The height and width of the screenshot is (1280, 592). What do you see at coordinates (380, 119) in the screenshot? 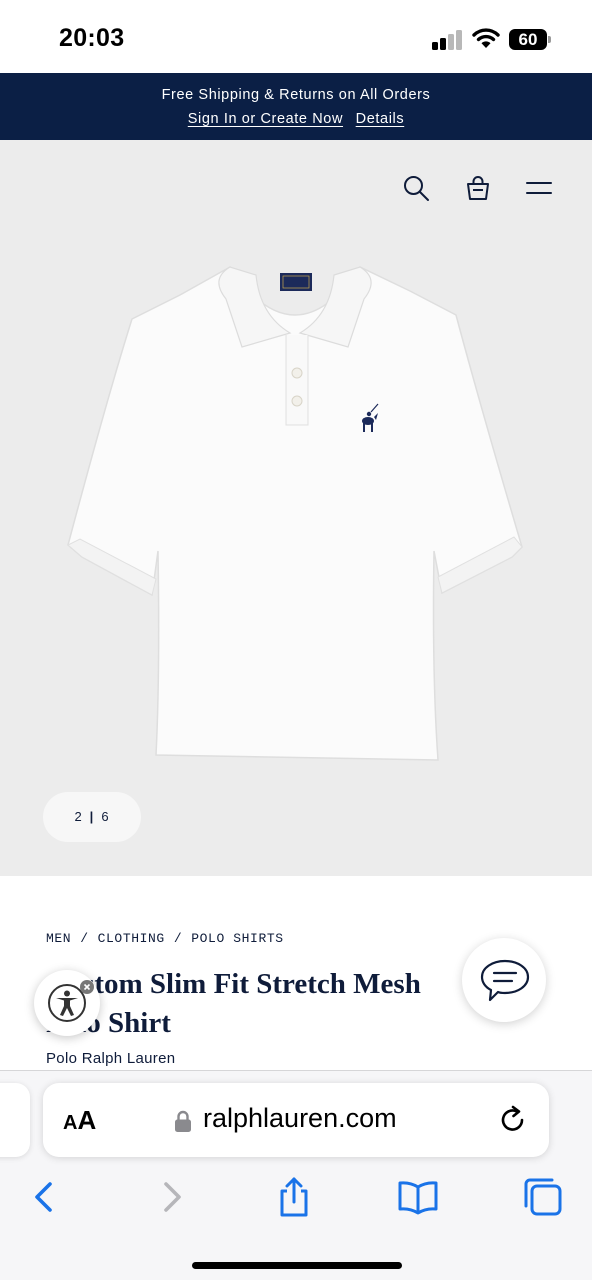
I see `details-link: Details` at bounding box center [380, 119].